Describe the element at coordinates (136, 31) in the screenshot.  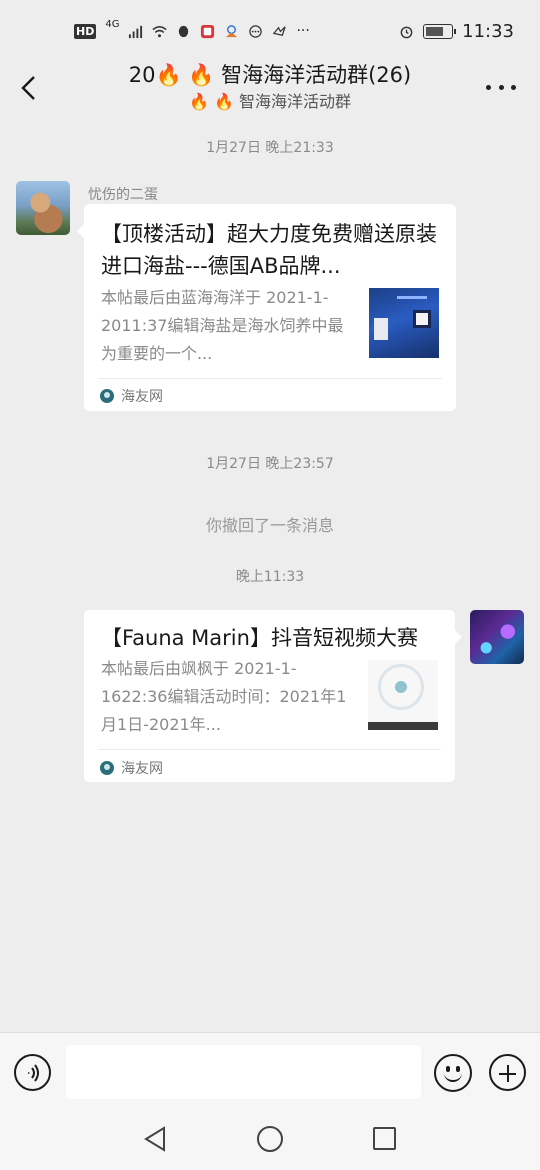
I see `signal-icon` at that location.